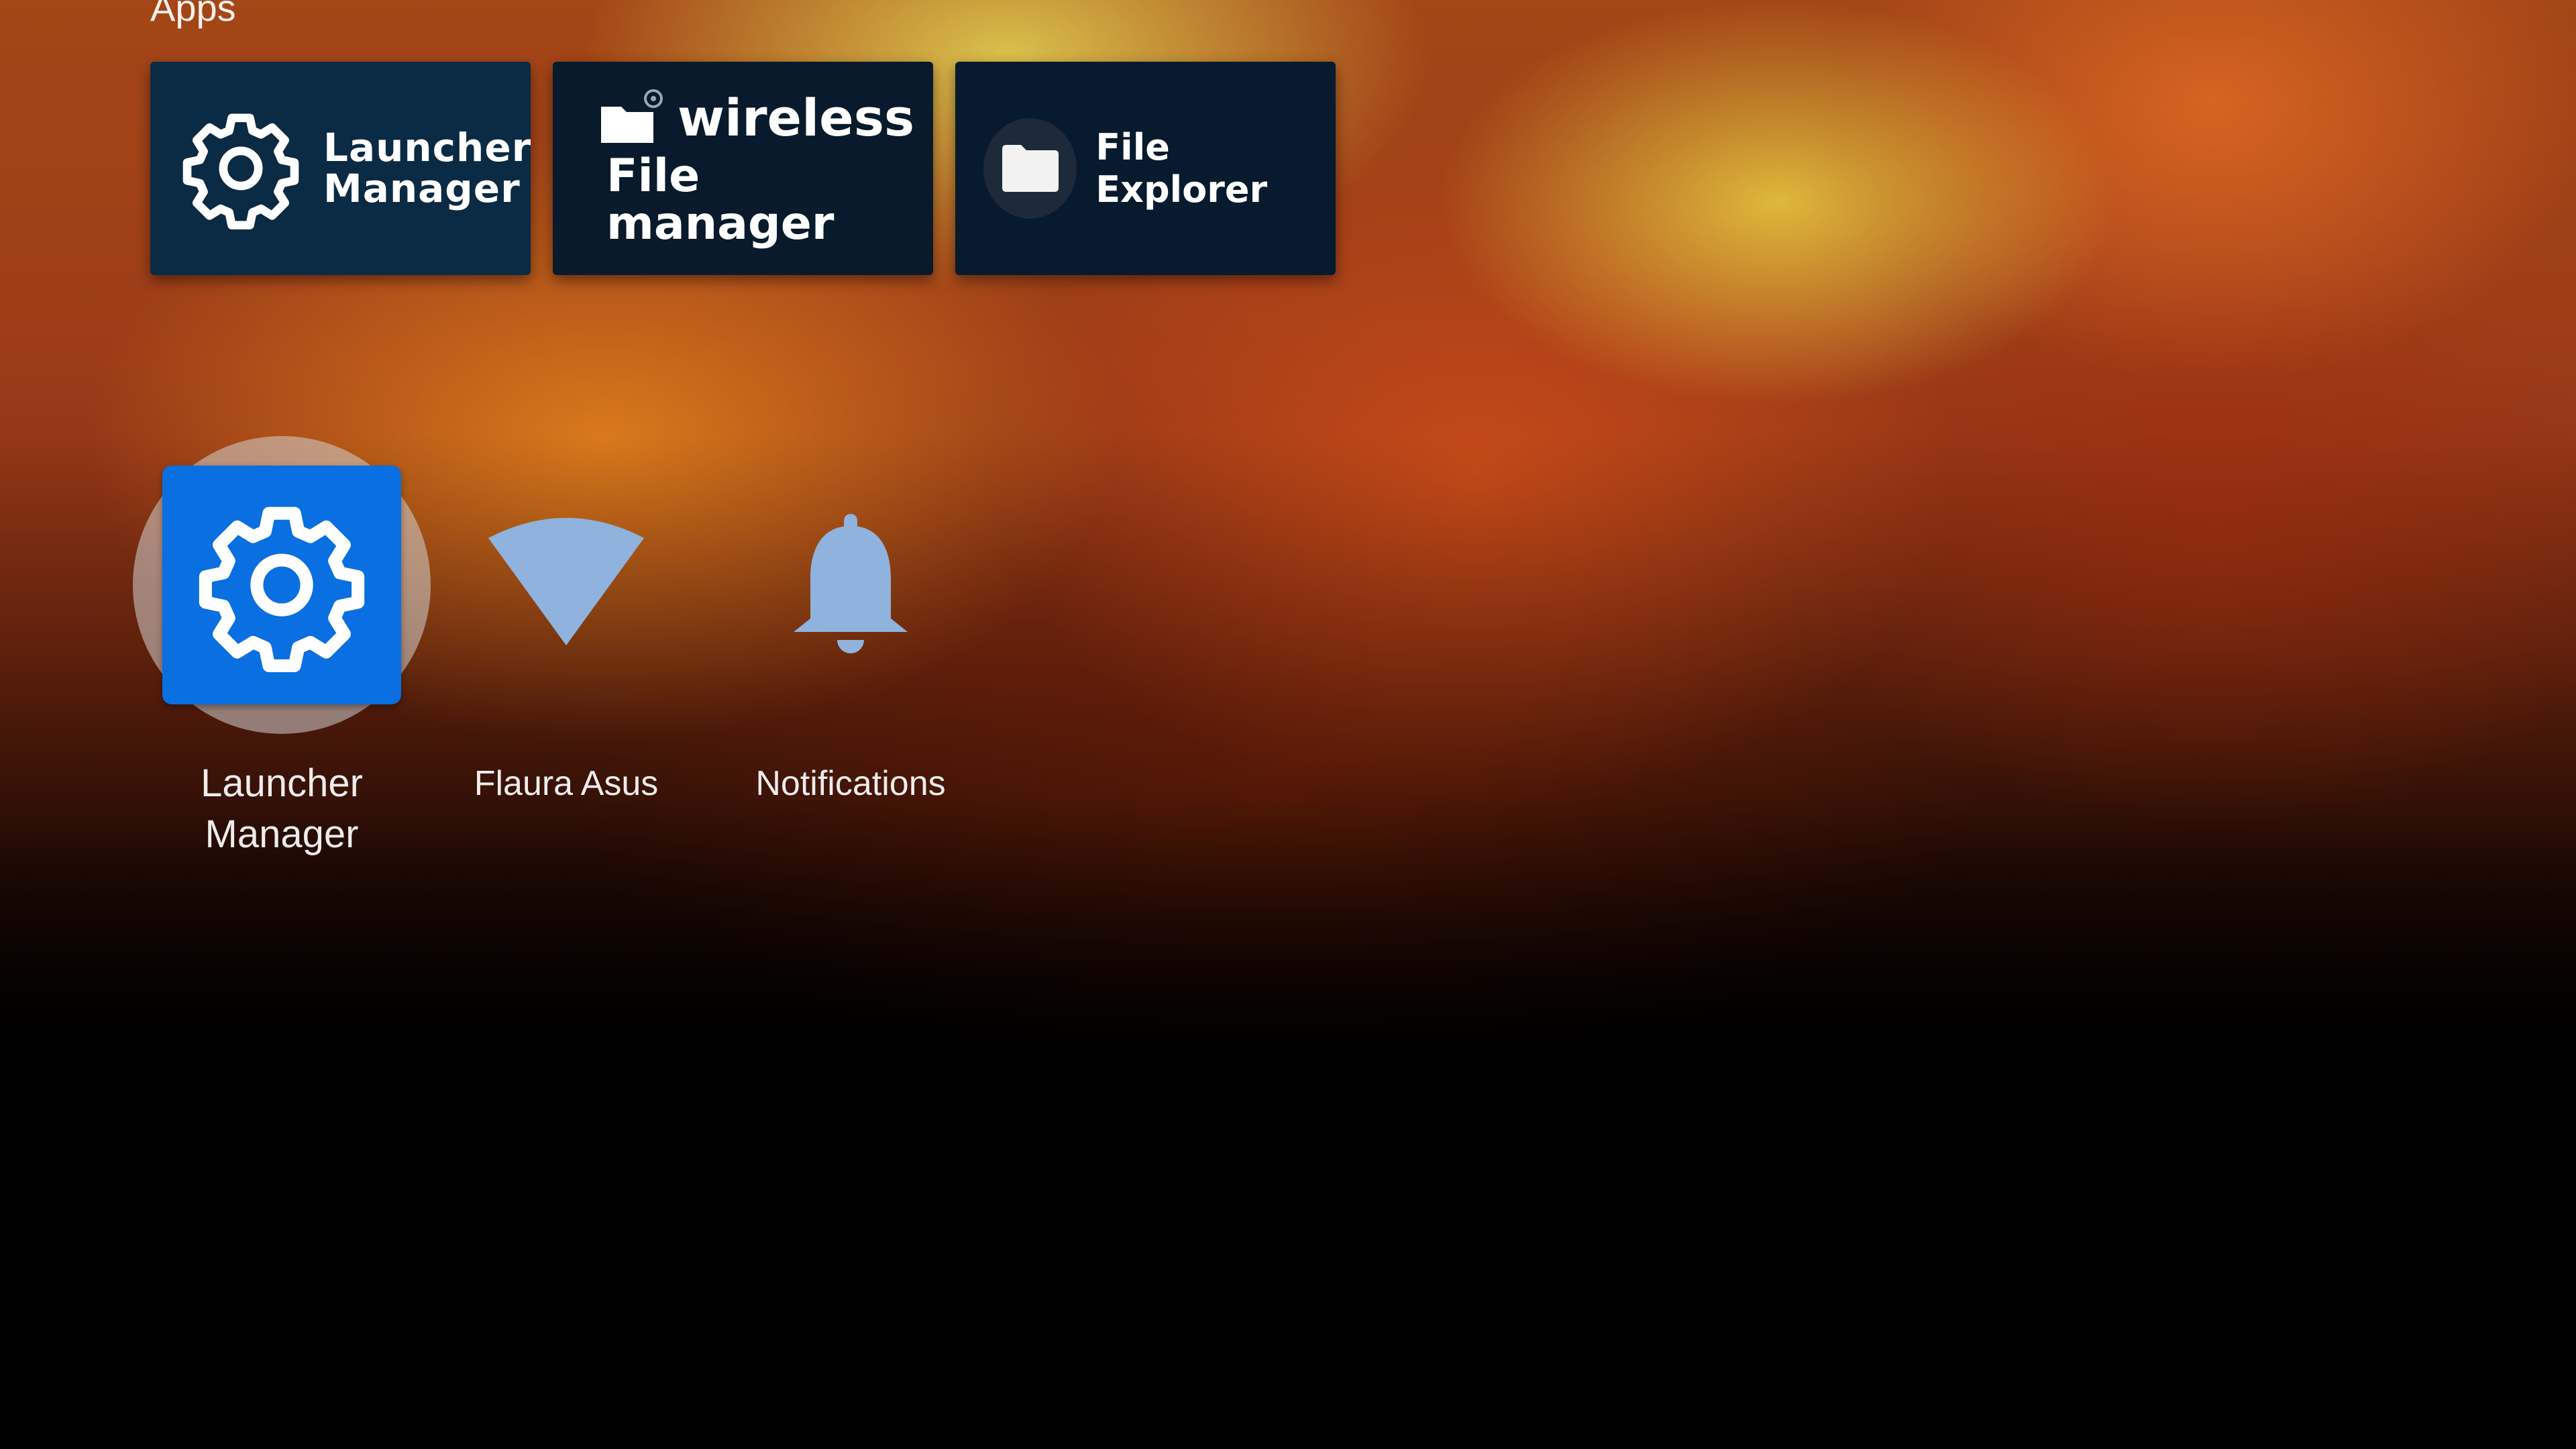 The height and width of the screenshot is (1449, 2576). What do you see at coordinates (566, 585) in the screenshot?
I see `wifi-icon` at bounding box center [566, 585].